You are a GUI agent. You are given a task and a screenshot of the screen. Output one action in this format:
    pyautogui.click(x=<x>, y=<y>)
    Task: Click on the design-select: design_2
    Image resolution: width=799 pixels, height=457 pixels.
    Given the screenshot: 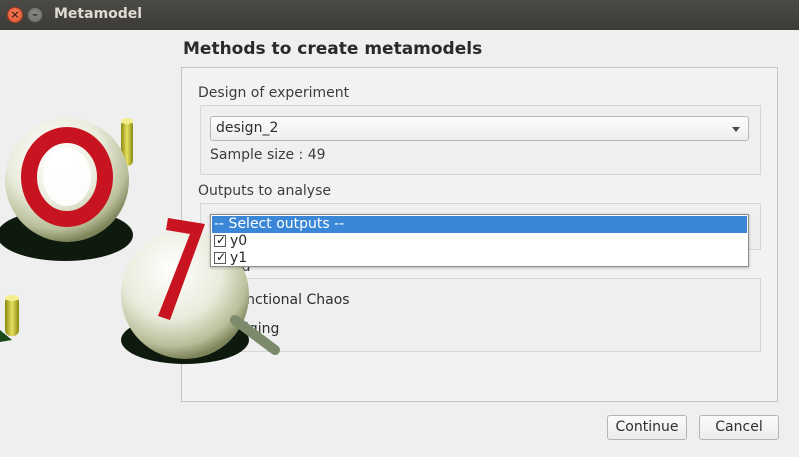 What is the action you would take?
    pyautogui.click(x=479, y=128)
    